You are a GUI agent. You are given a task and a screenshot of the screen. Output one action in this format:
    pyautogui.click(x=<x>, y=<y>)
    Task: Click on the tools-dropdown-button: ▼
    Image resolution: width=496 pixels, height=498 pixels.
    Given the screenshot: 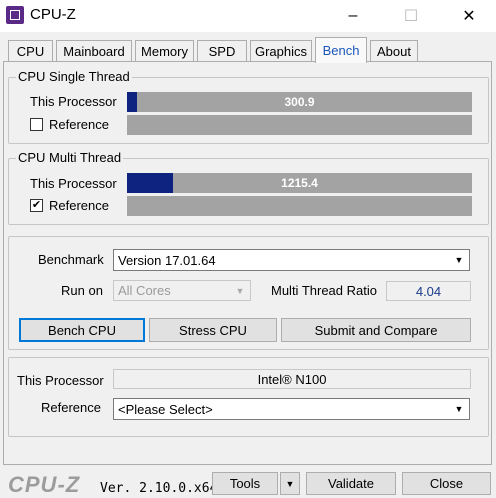 What is the action you would take?
    pyautogui.click(x=290, y=483)
    